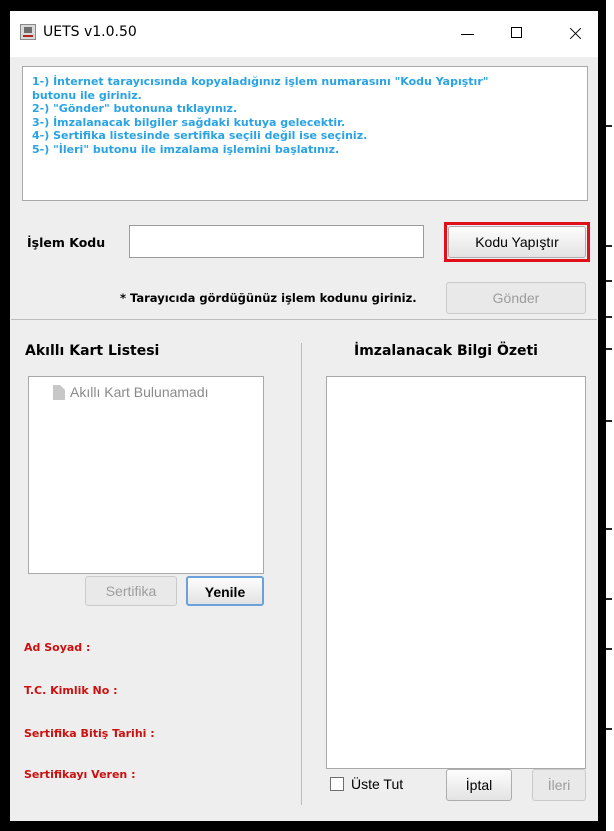 The image size is (614, 831). I want to click on vertical-separator, so click(301, 574).